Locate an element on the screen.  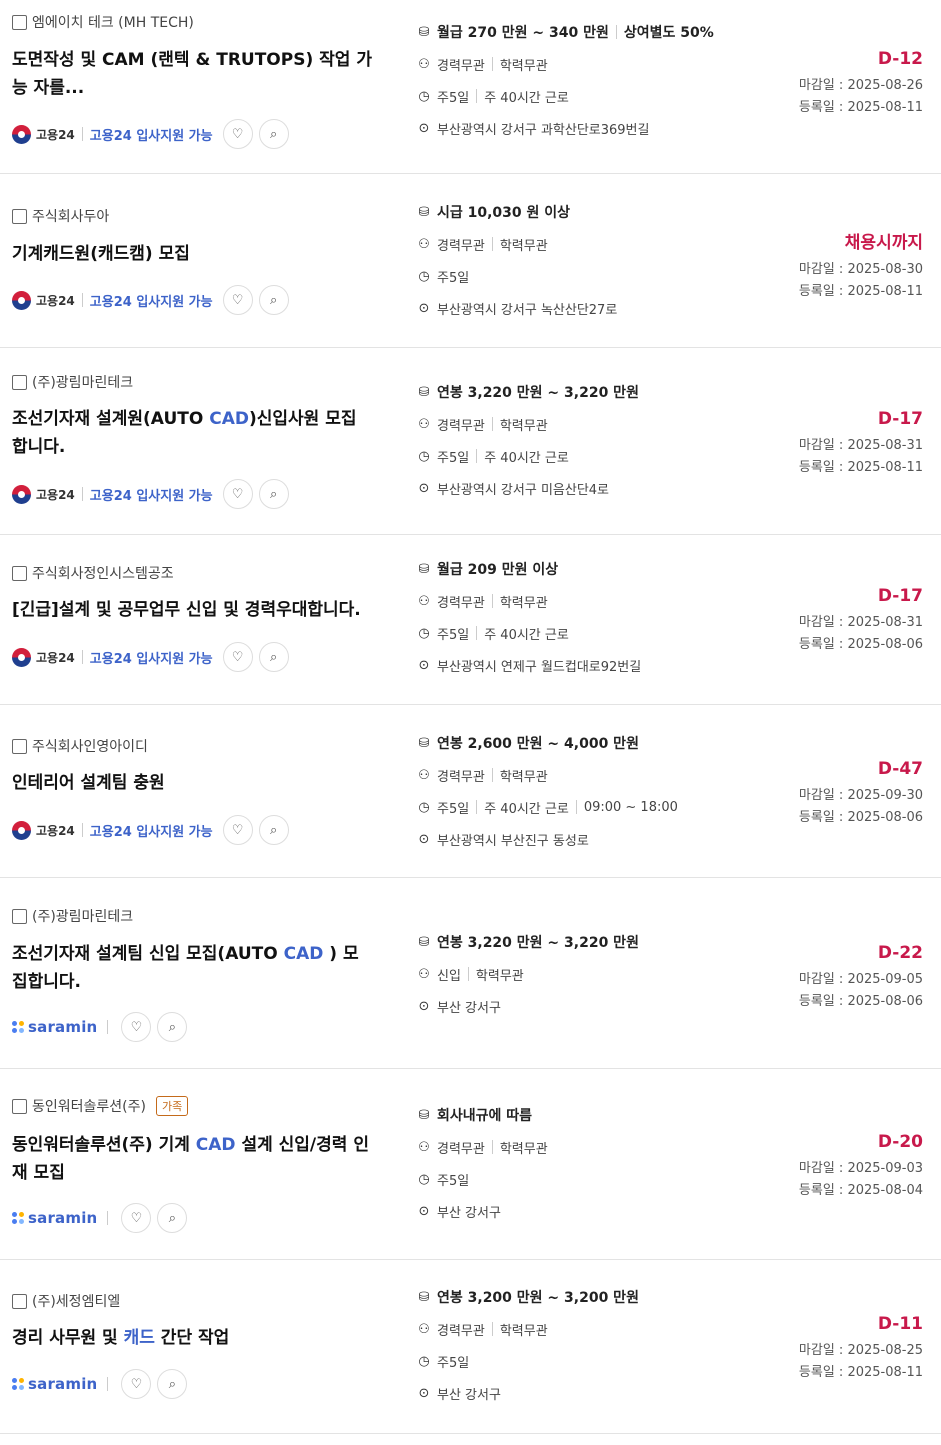
saramin-logo-icon is located at coordinates (18, 1384).